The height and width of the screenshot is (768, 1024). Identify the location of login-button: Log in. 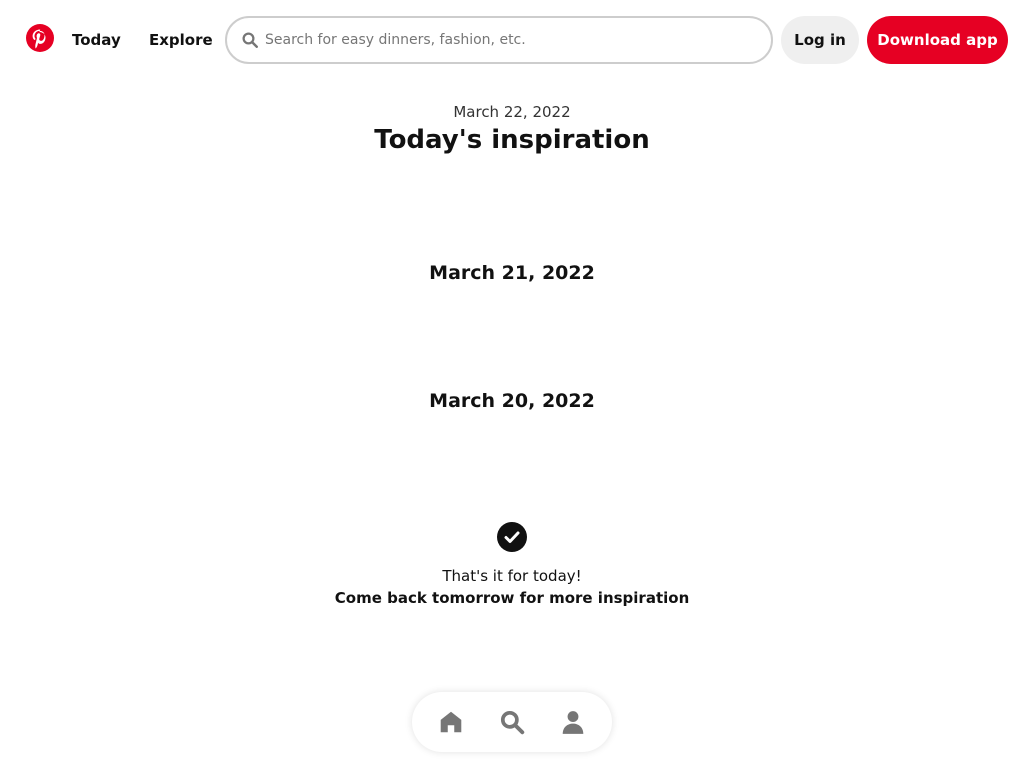
(820, 40).